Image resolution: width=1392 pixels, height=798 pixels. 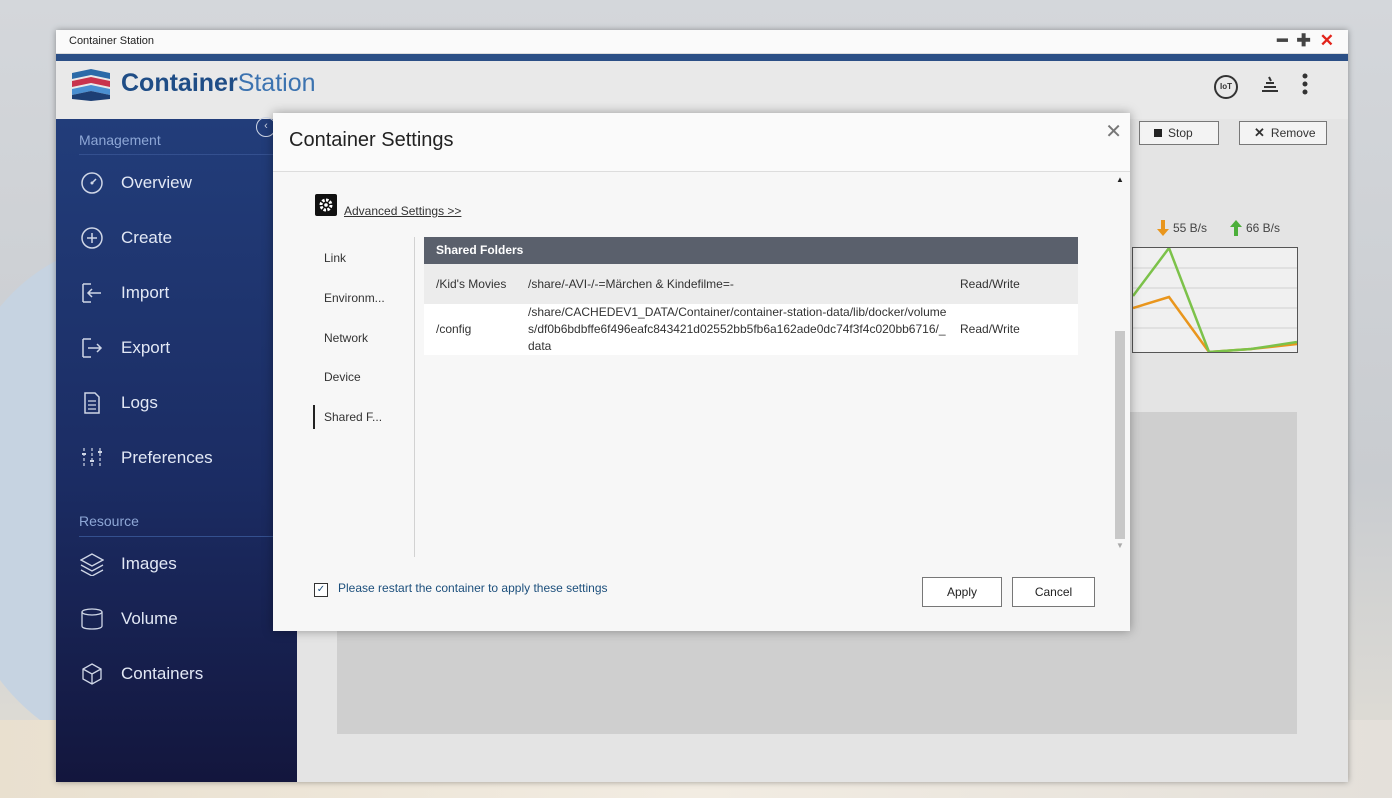 I want to click on sidebar-item-import: Import, so click(x=176, y=293).